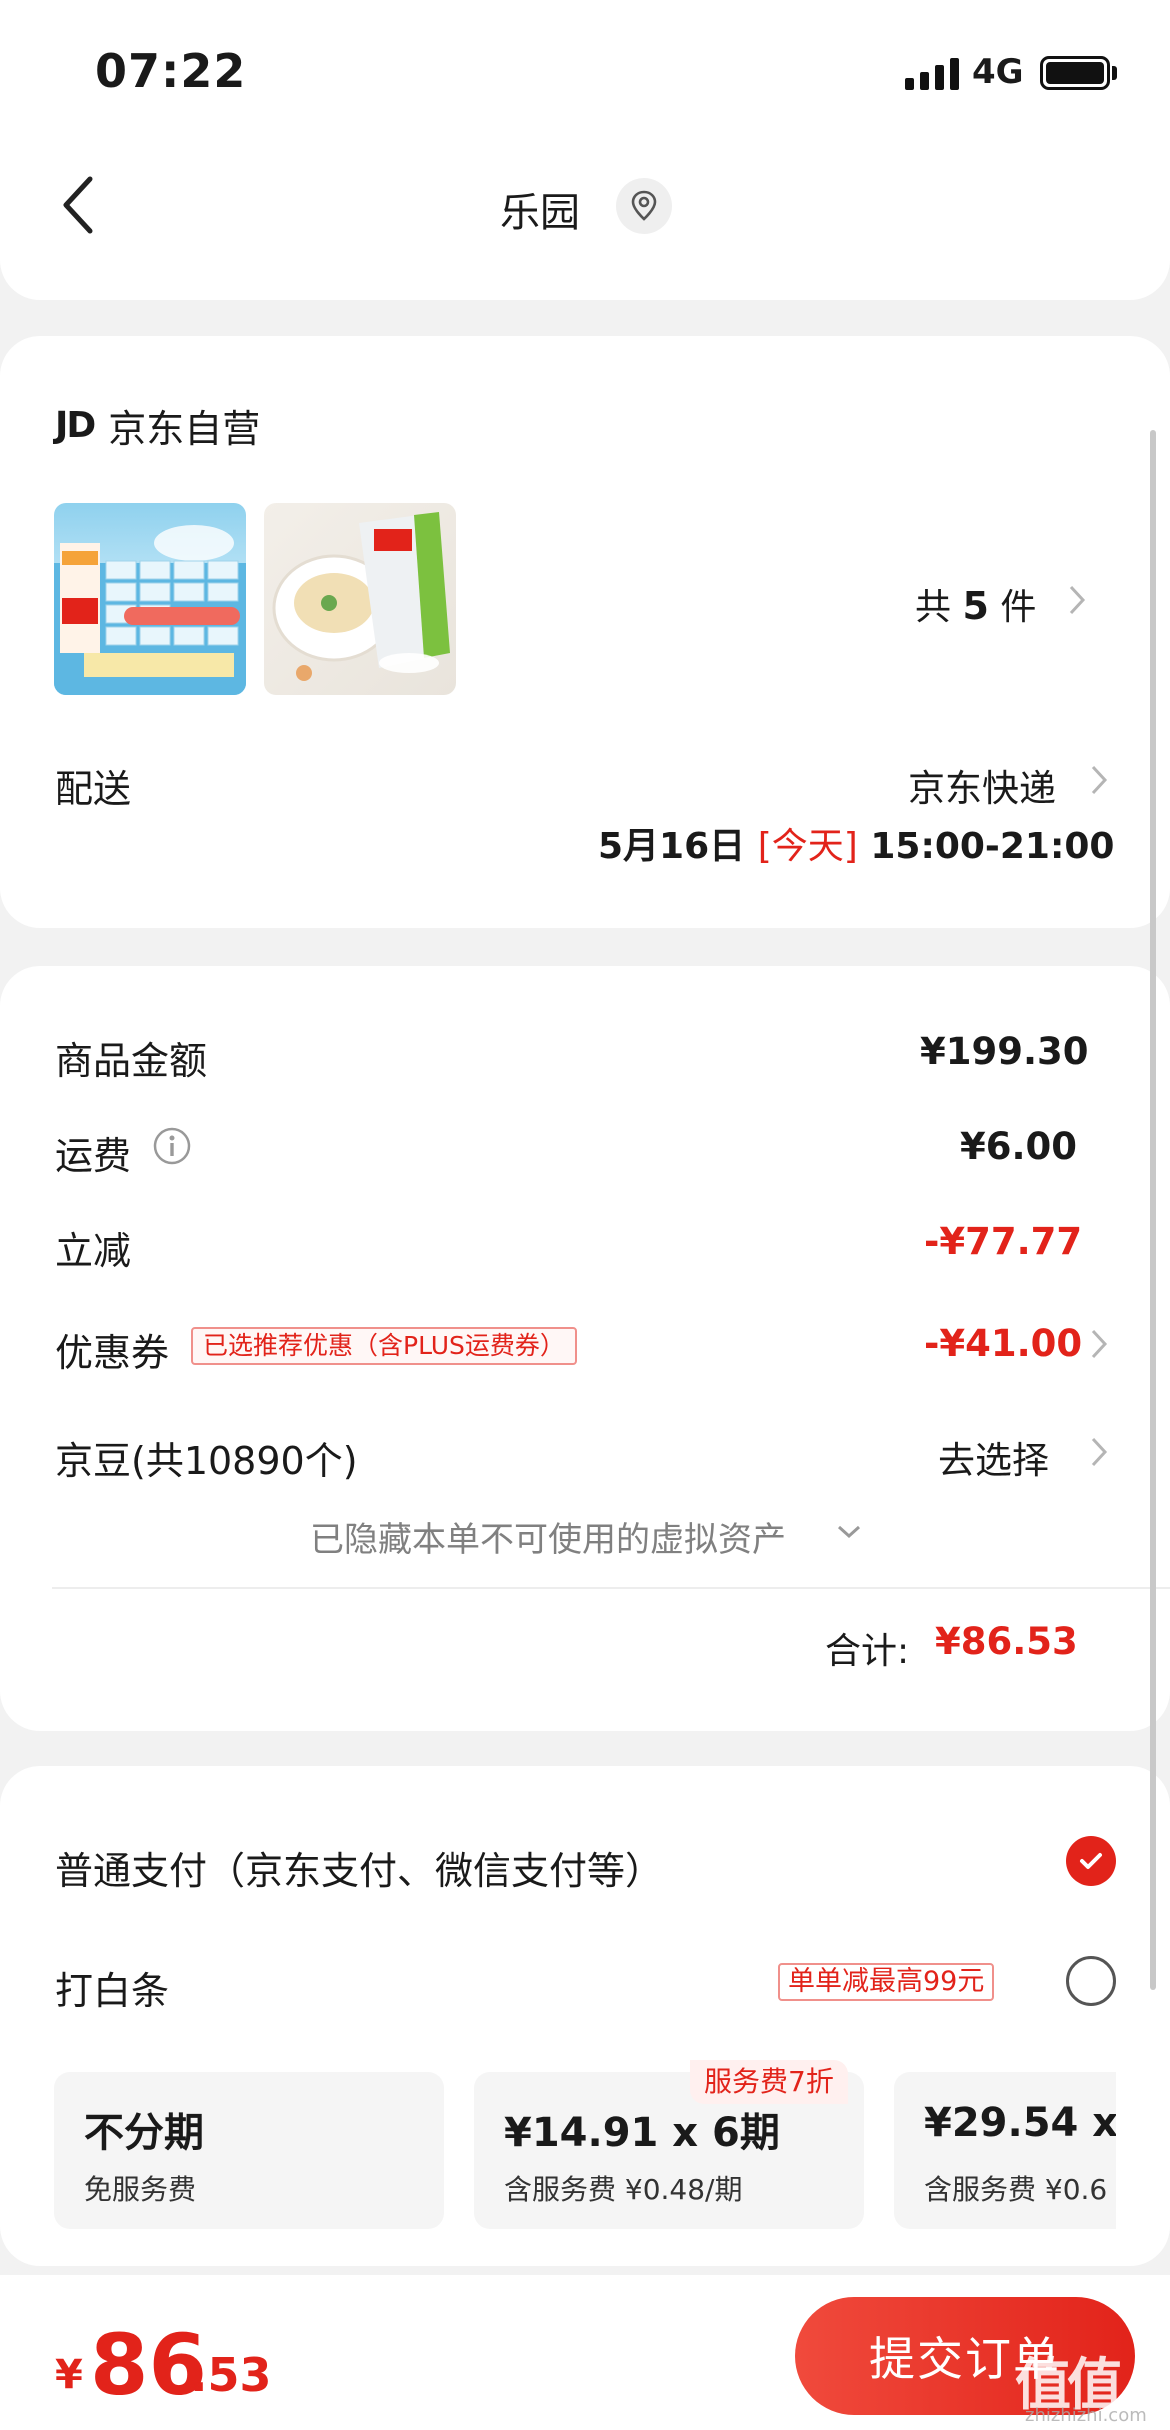 This screenshot has width=1170, height=2430. What do you see at coordinates (998, 72) in the screenshot?
I see `network-type: 4G` at bounding box center [998, 72].